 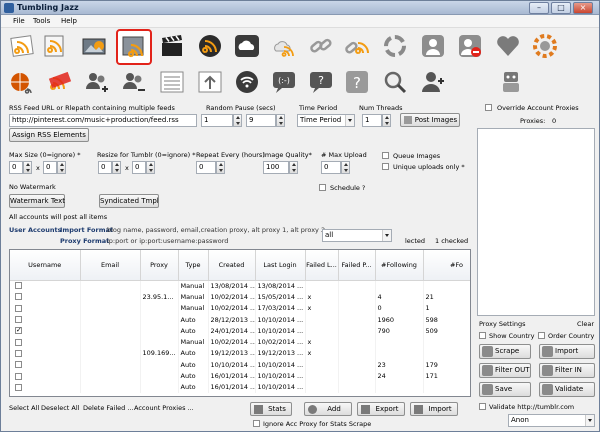 I want to click on column-header: Proxy, so click(x=159, y=265).